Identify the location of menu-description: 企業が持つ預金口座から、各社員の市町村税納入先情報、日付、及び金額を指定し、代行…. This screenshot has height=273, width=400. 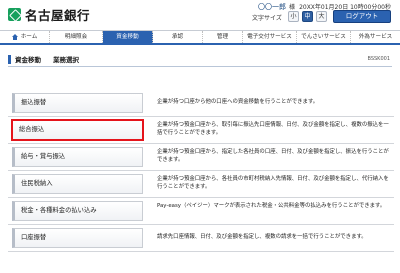
(273, 183).